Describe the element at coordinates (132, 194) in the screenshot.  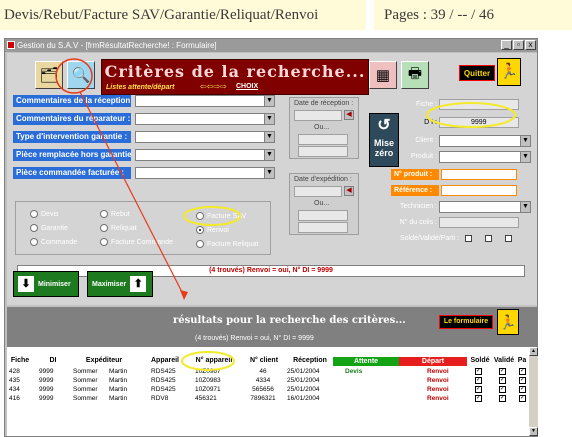
I see `annotation-arrow` at that location.